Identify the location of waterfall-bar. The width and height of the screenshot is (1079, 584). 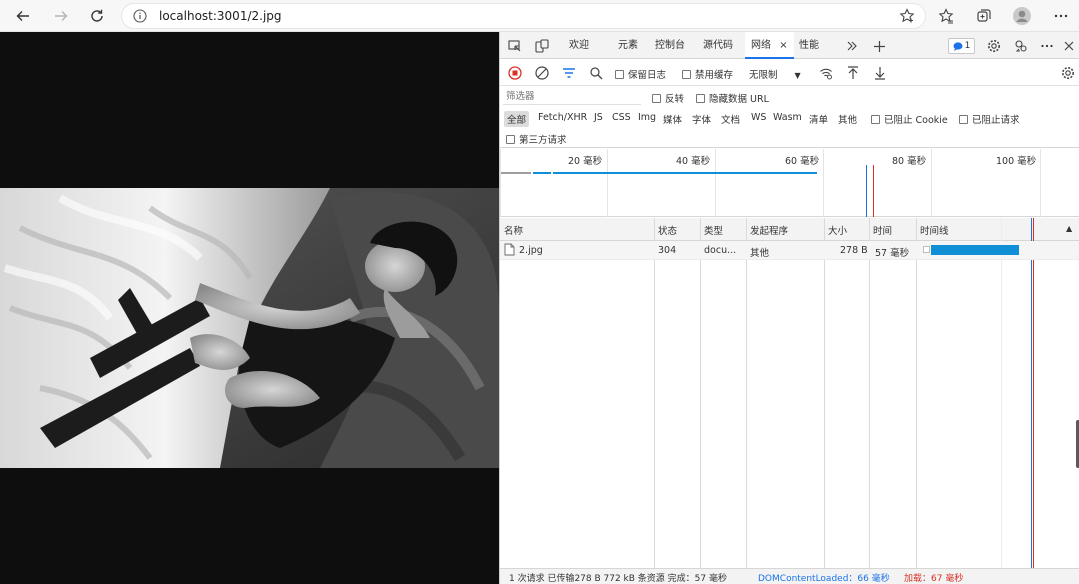
(975, 250).